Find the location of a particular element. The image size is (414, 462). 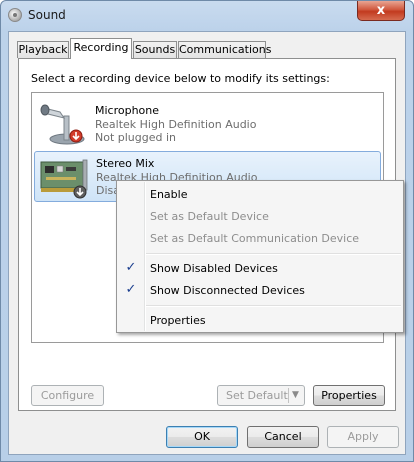

device-driver: Realtek High Definition Audio is located at coordinates (176, 124).